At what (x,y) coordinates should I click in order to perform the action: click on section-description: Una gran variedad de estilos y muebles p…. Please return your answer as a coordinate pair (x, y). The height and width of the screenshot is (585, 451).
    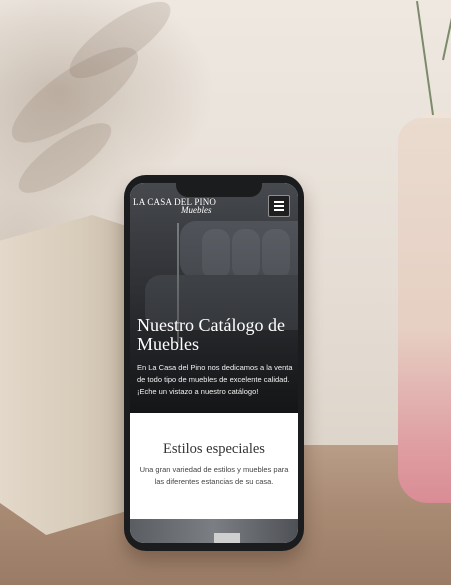
    Looking at the image, I should click on (214, 475).